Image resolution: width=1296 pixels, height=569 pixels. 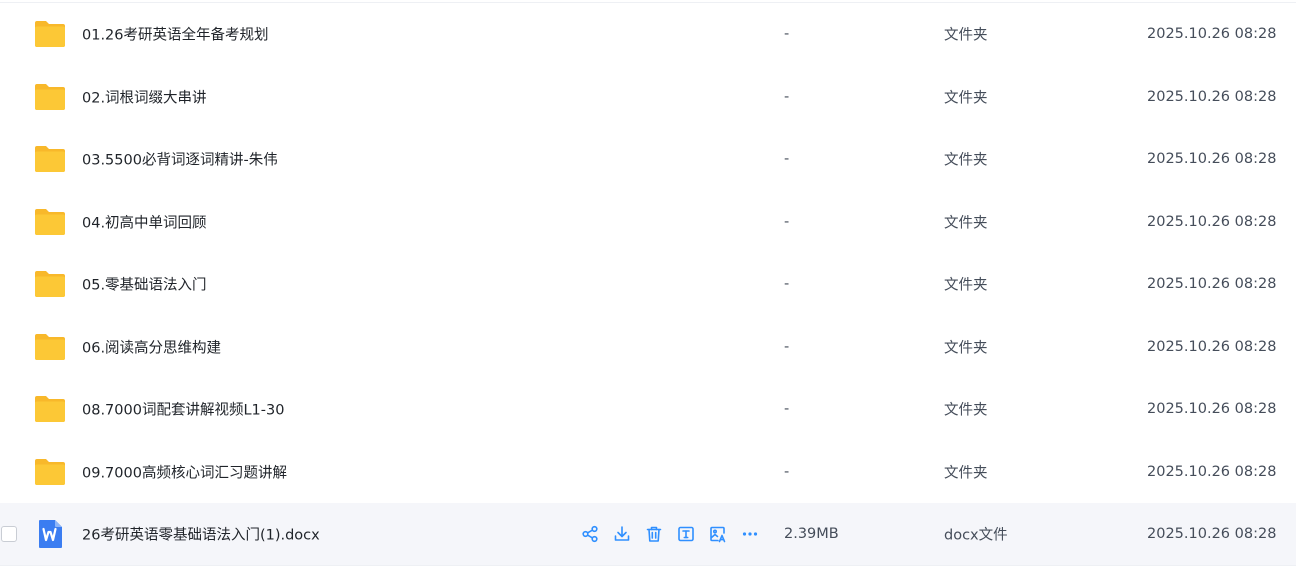 What do you see at coordinates (180, 159) in the screenshot?
I see `file-name: 03.5500必背词逐词精讲-朱伟` at bounding box center [180, 159].